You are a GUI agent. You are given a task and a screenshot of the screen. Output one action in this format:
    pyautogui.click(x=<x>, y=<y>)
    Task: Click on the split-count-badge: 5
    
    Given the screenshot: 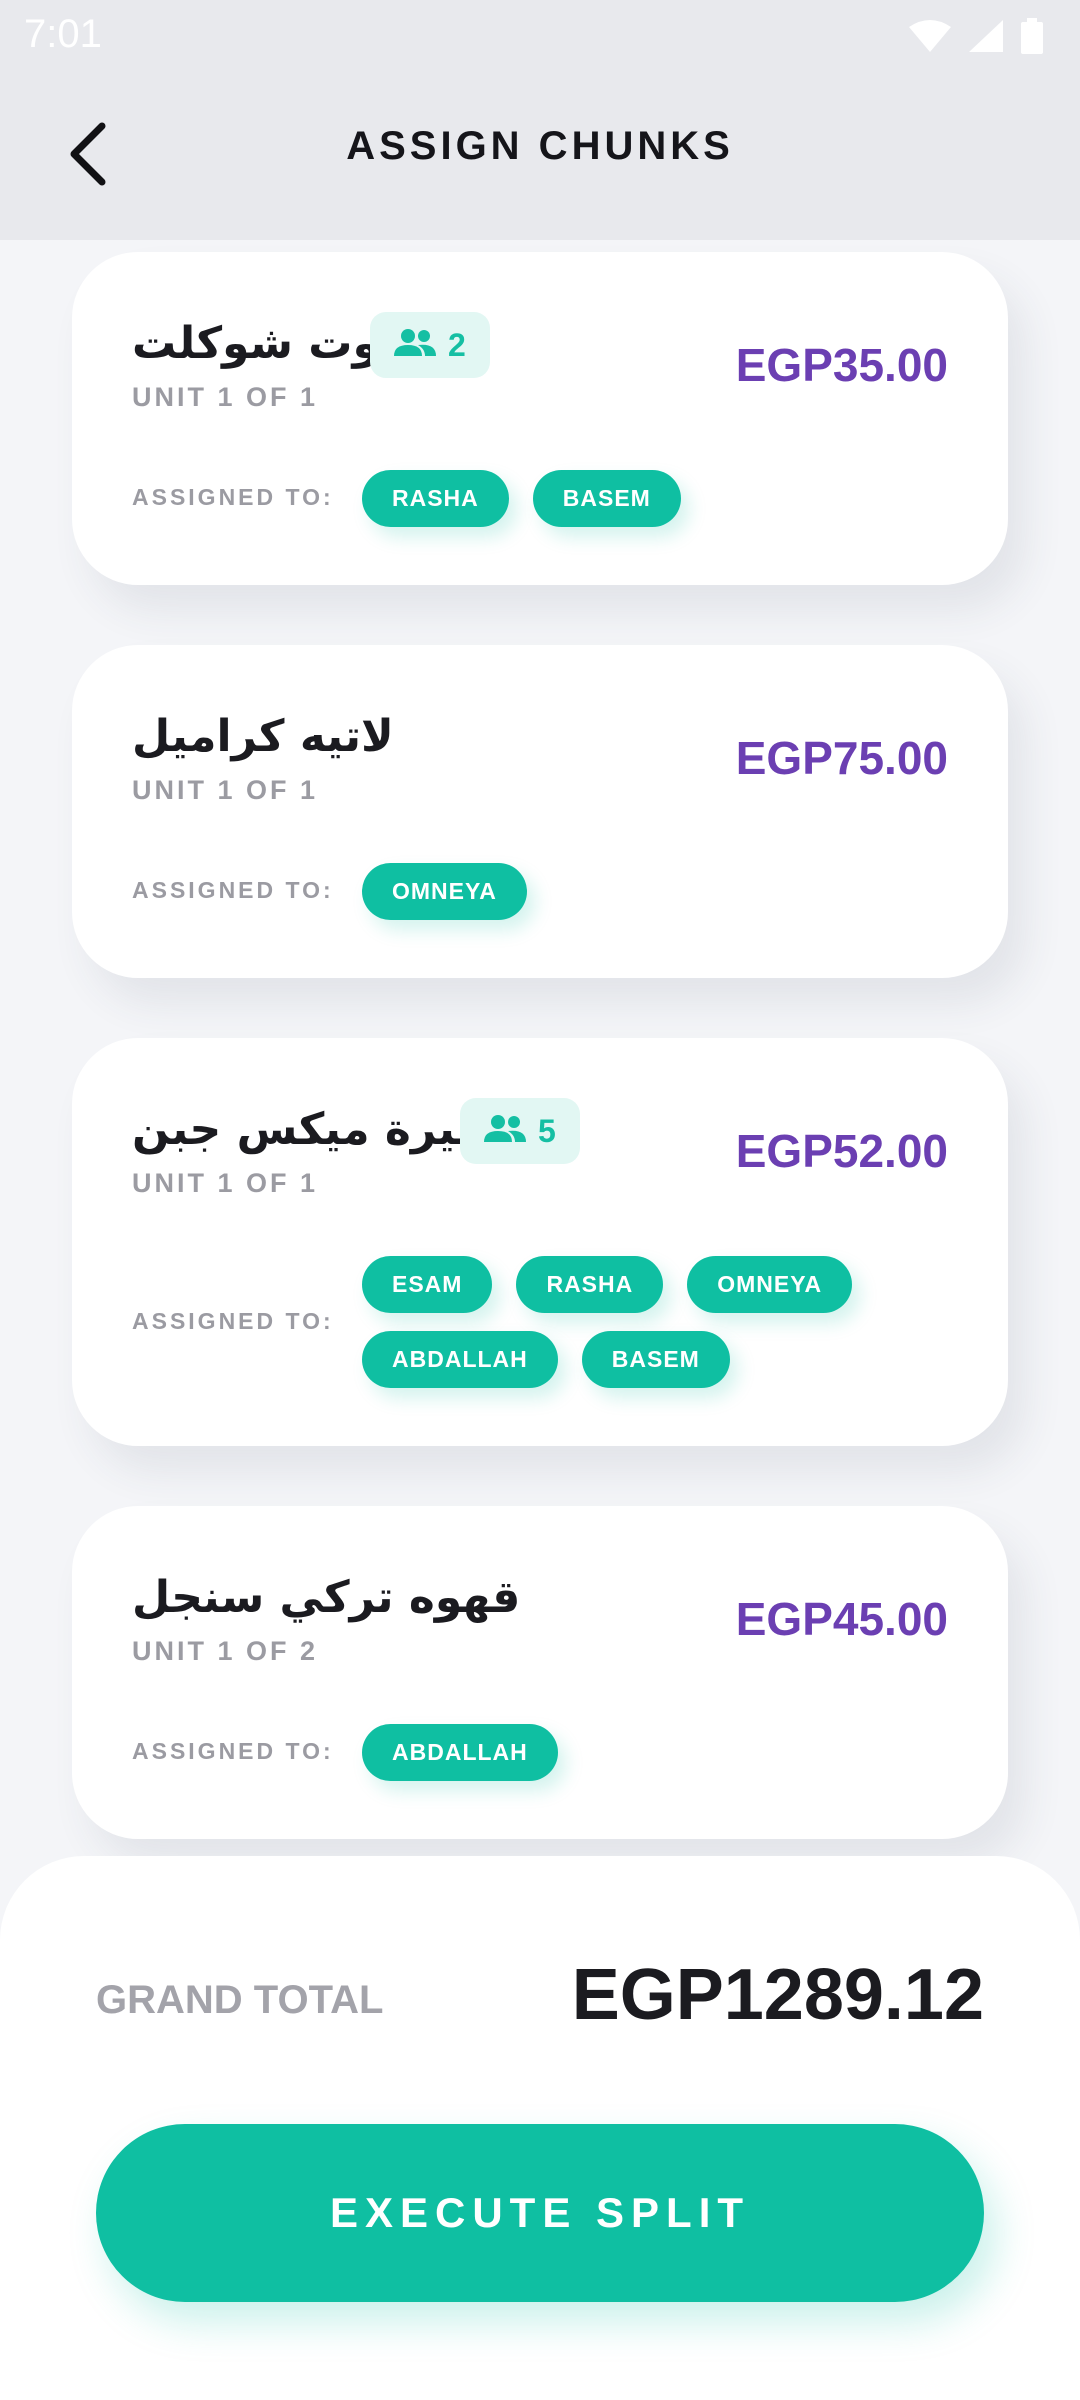 What is the action you would take?
    pyautogui.click(x=520, y=1131)
    